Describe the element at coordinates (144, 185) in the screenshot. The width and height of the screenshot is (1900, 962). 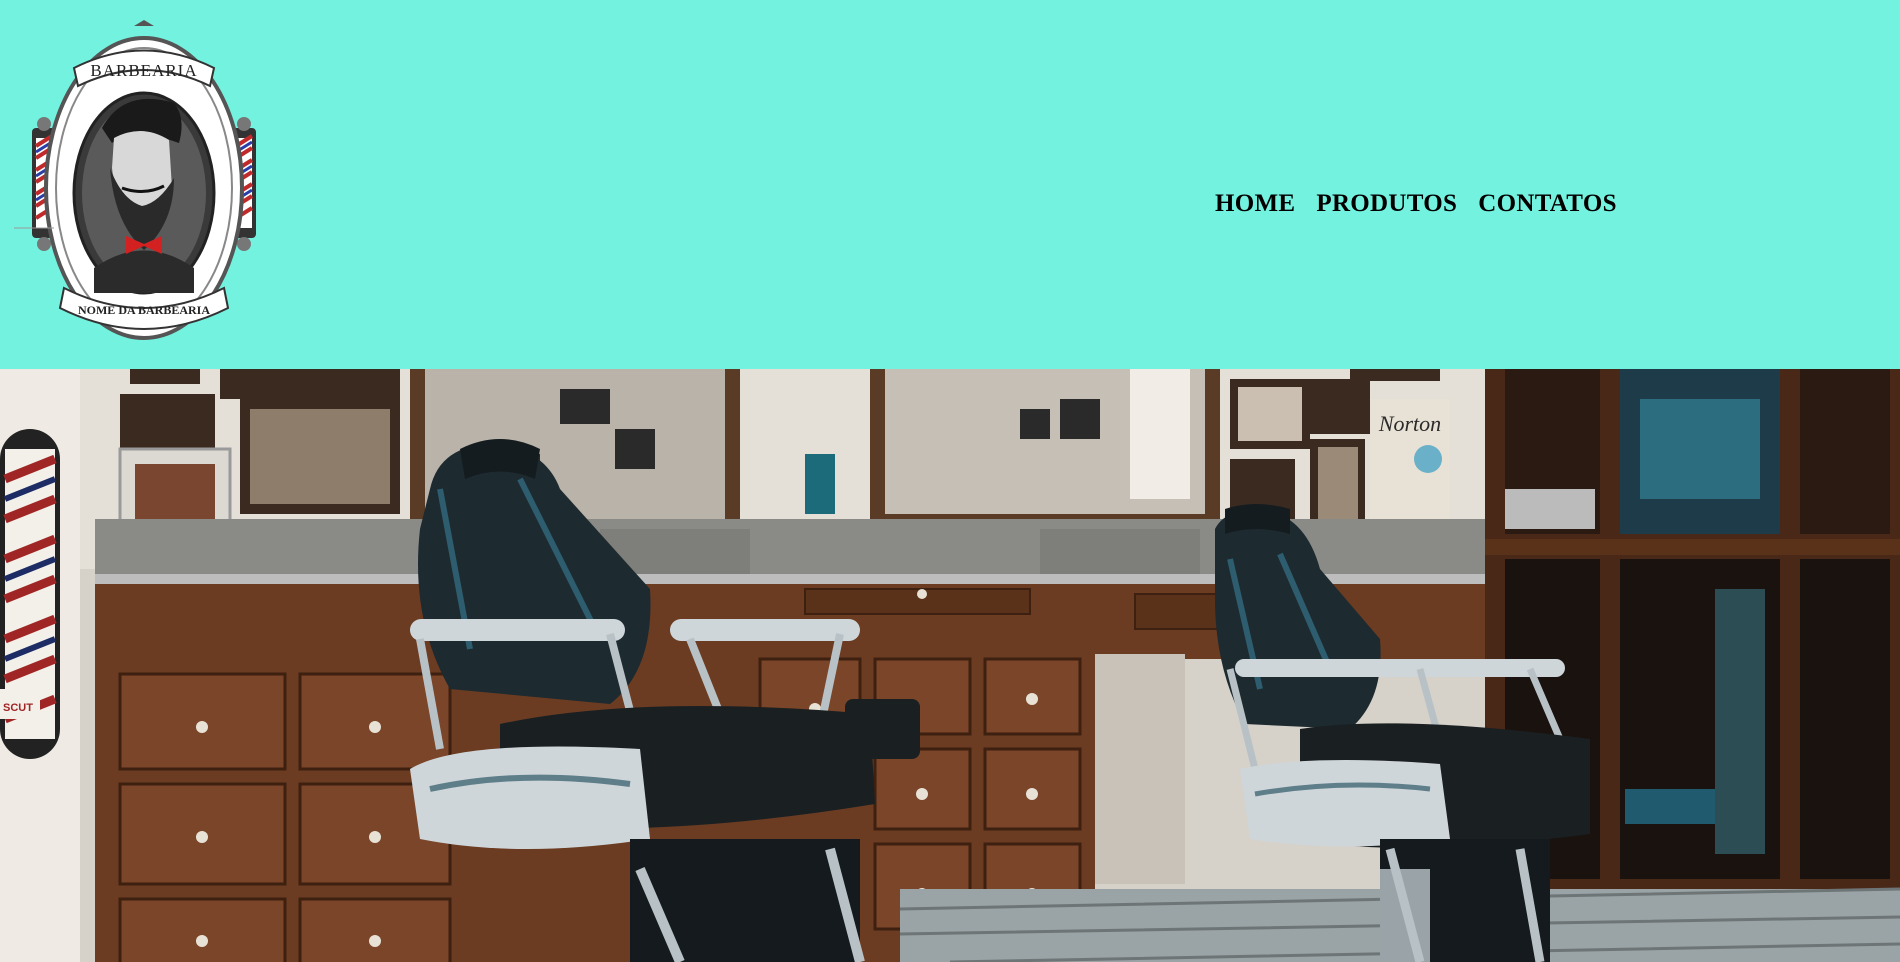
I see `barbershop-logo: BARBEARIA NOME DA BARBEARIA` at that location.